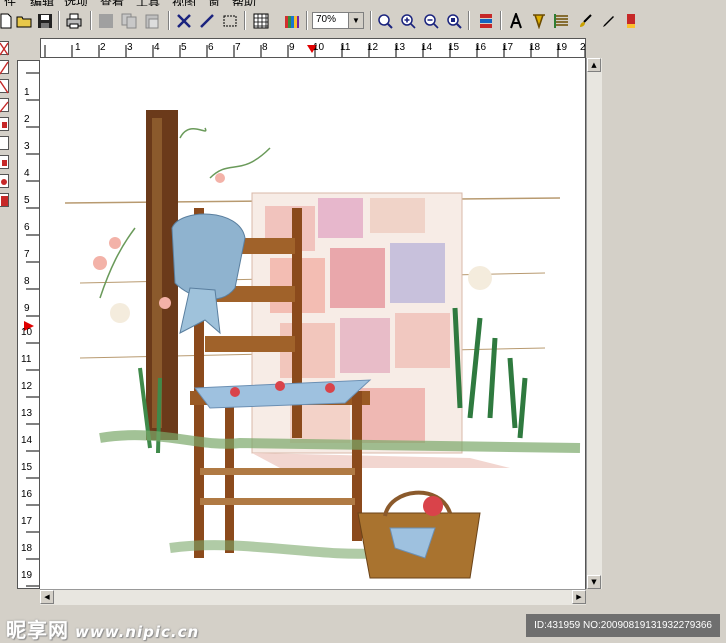  What do you see at coordinates (28, 48) in the screenshot?
I see `ruler-corner` at bounding box center [28, 48].